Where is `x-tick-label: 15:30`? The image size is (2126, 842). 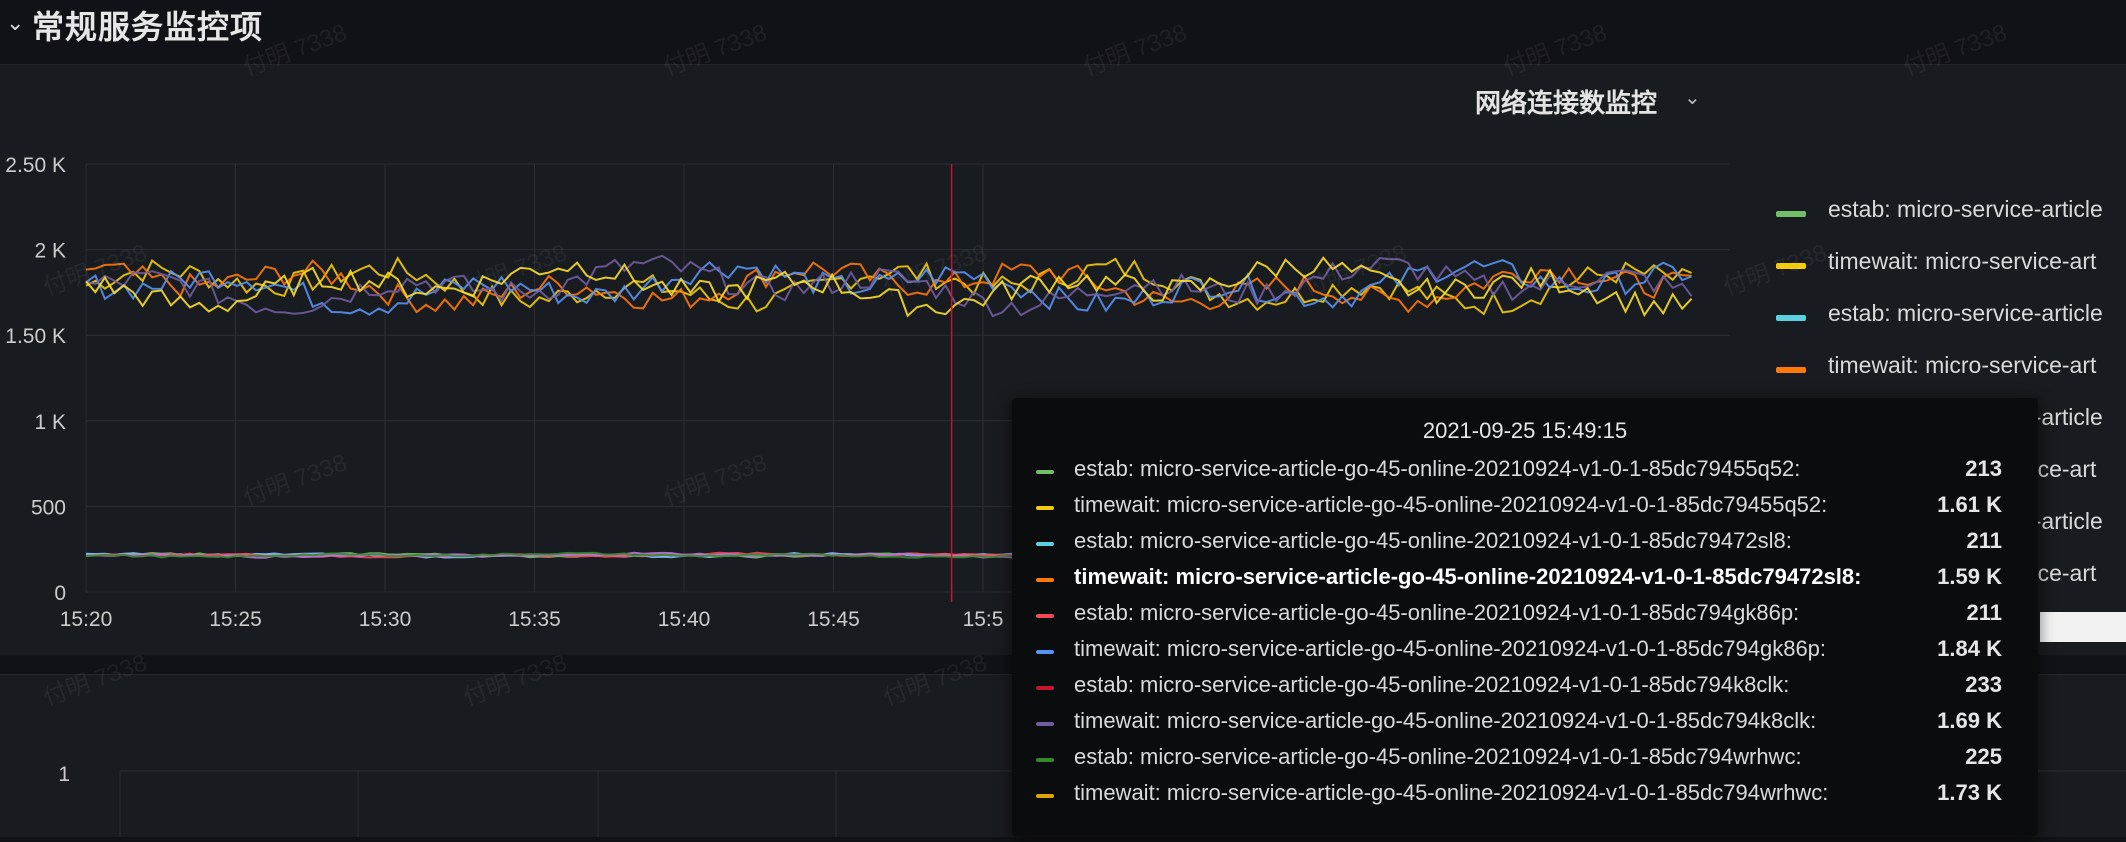 x-tick-label: 15:30 is located at coordinates (385, 619).